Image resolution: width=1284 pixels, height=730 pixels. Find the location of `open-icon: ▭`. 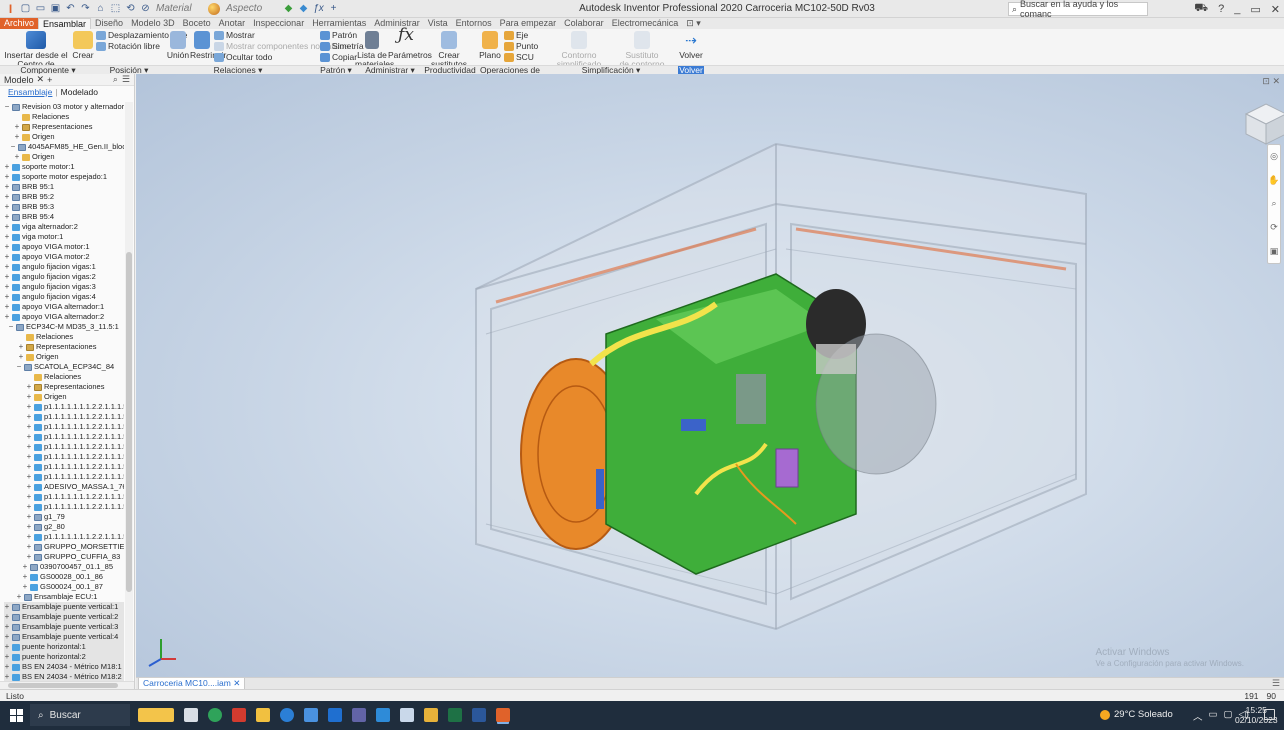

open-icon: ▭ is located at coordinates (40, 8).